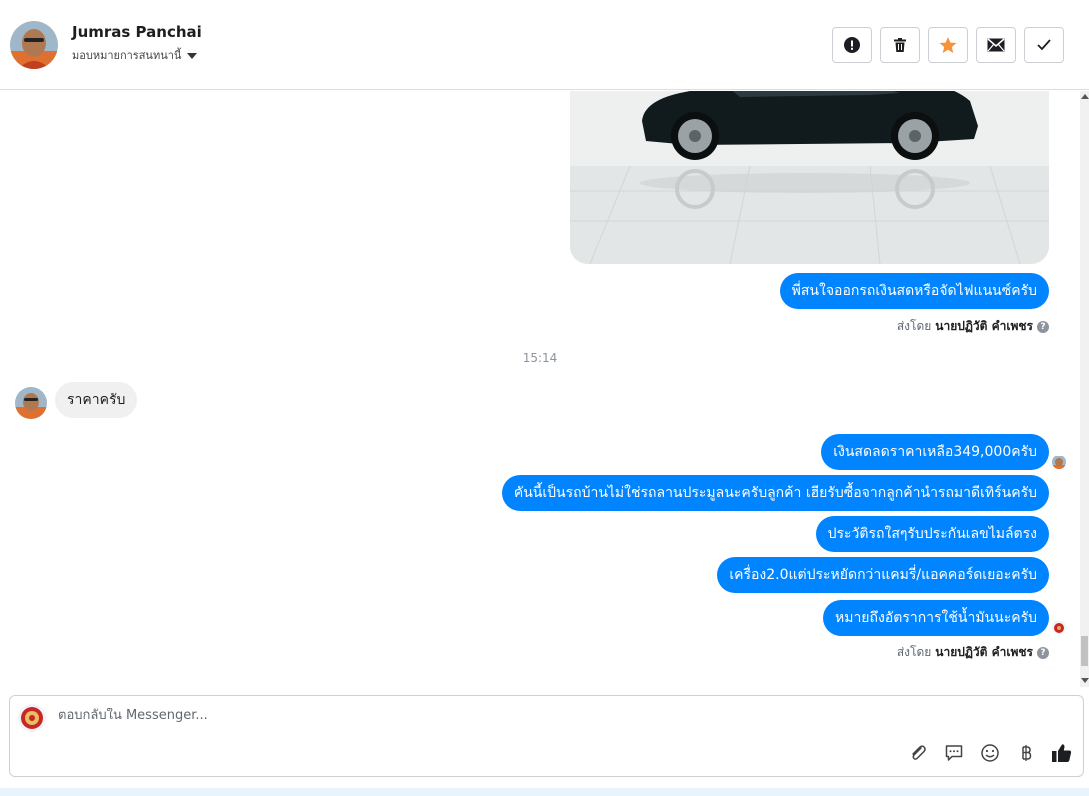  What do you see at coordinates (1084, 651) in the screenshot?
I see `scroll-thumb` at bounding box center [1084, 651].